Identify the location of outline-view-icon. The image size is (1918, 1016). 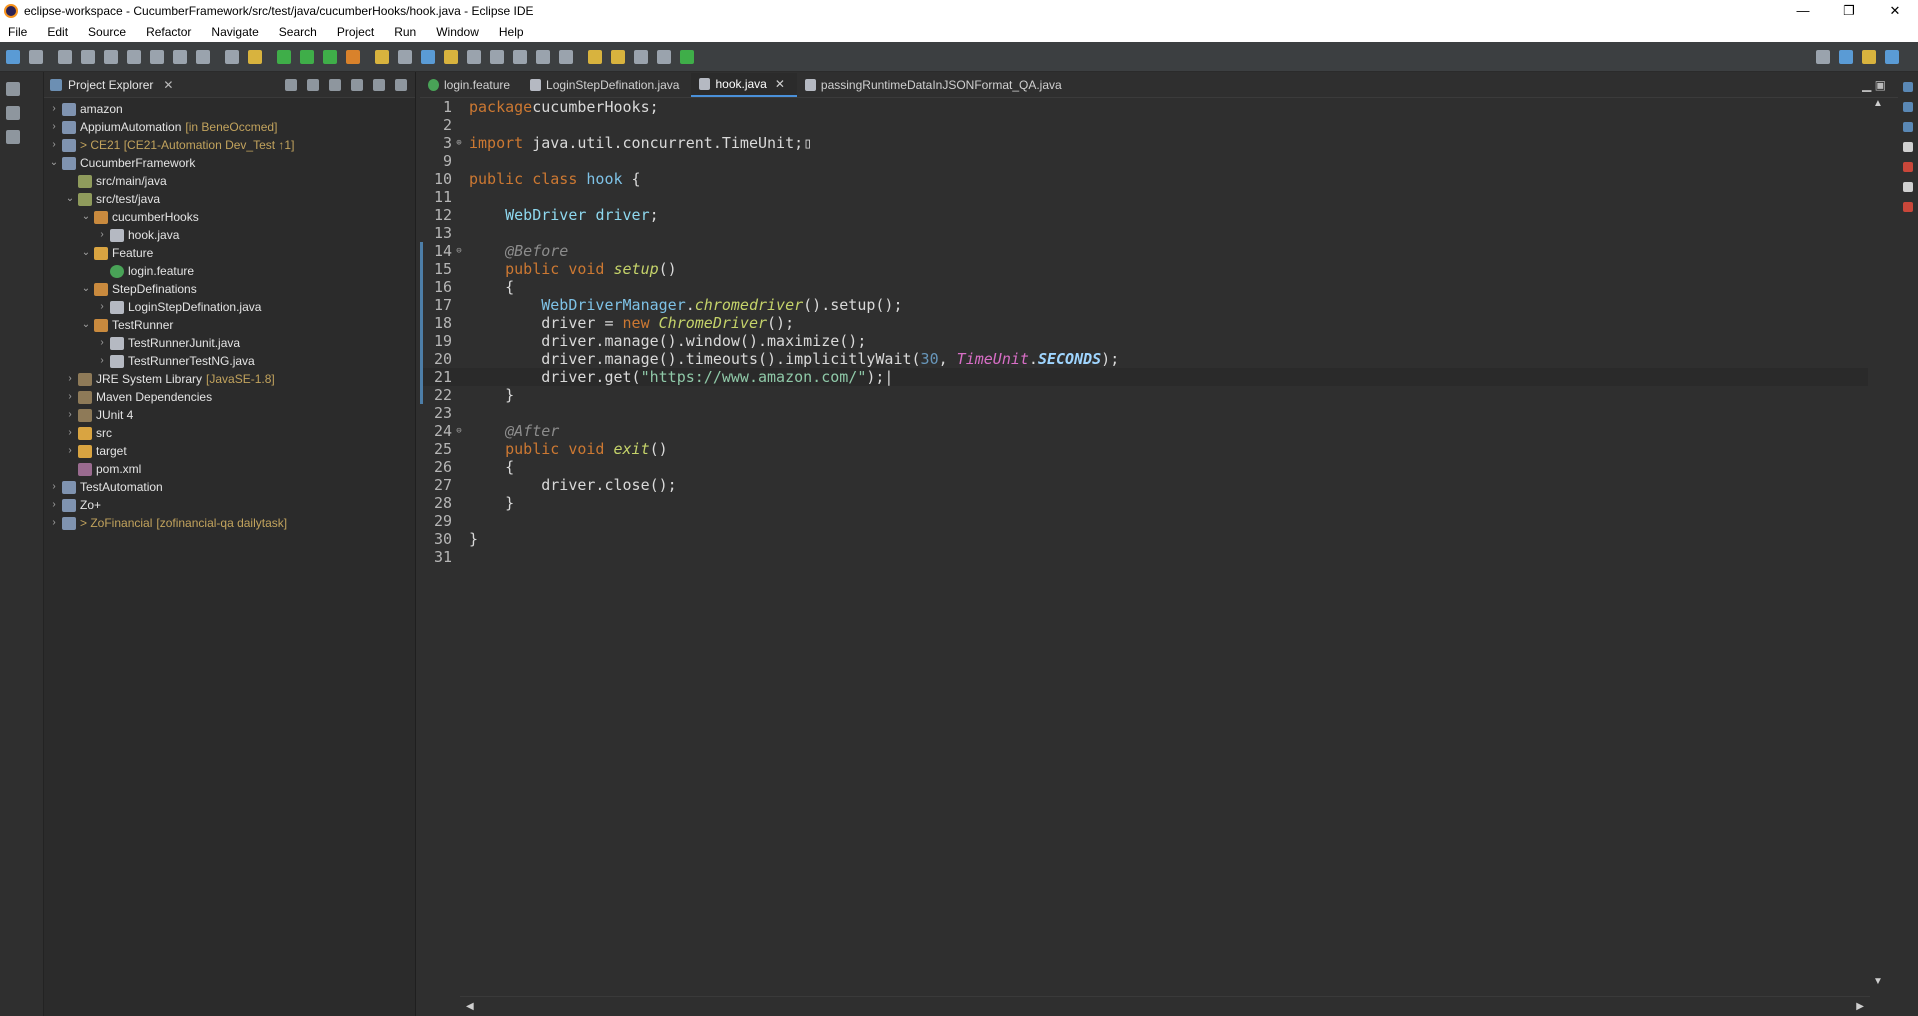
(13, 113).